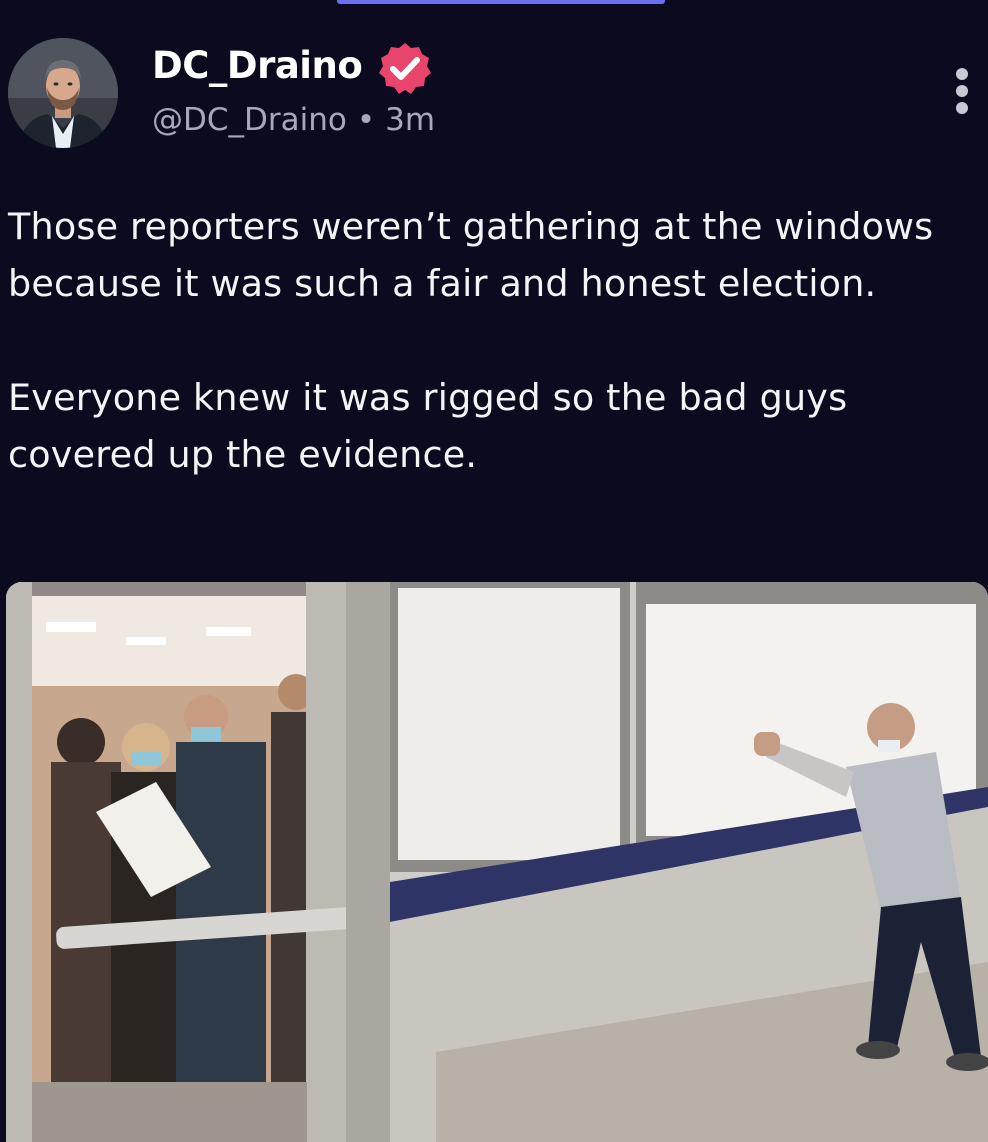  I want to click on post-timestamp: 3m, so click(410, 120).